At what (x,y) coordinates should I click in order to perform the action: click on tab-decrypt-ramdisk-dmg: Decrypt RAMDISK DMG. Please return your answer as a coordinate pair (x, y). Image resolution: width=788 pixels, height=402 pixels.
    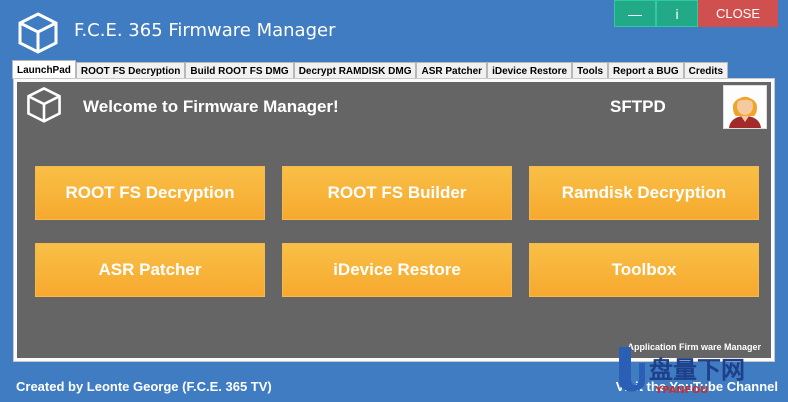
    Looking at the image, I should click on (355, 70).